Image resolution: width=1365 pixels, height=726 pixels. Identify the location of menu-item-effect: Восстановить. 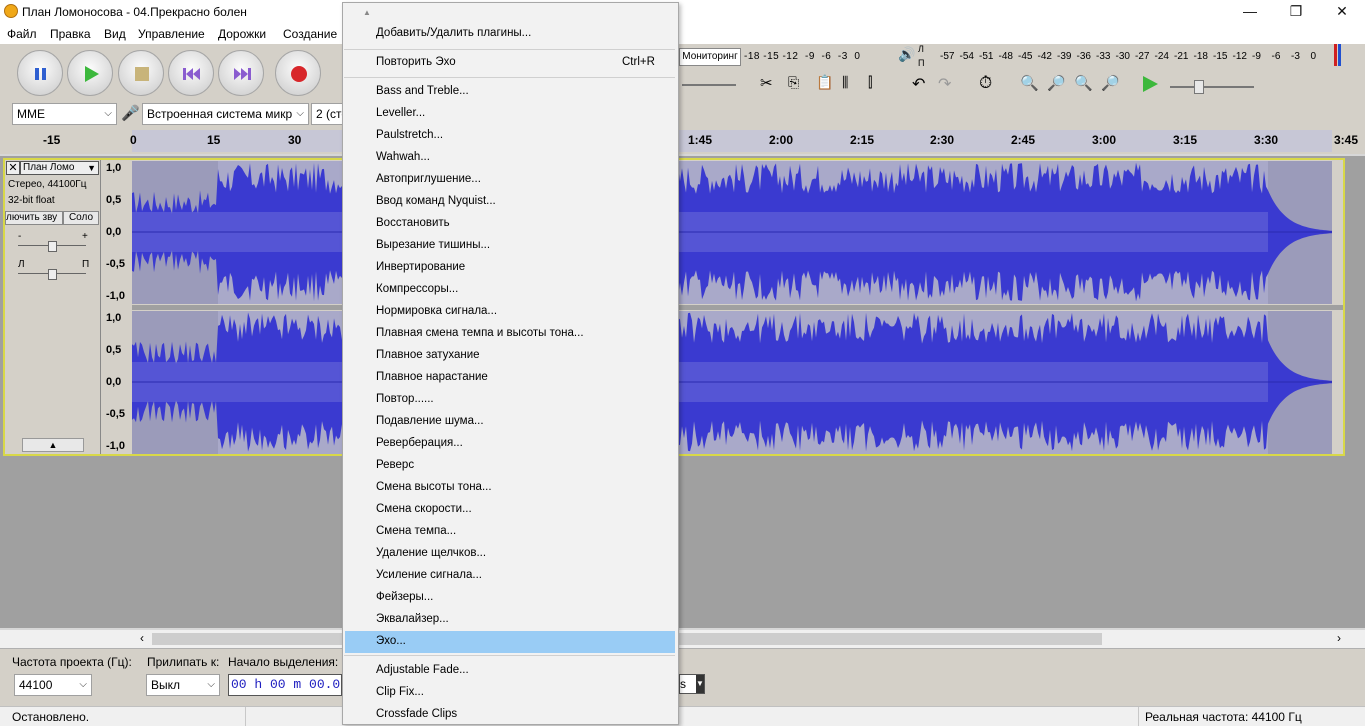
(413, 223).